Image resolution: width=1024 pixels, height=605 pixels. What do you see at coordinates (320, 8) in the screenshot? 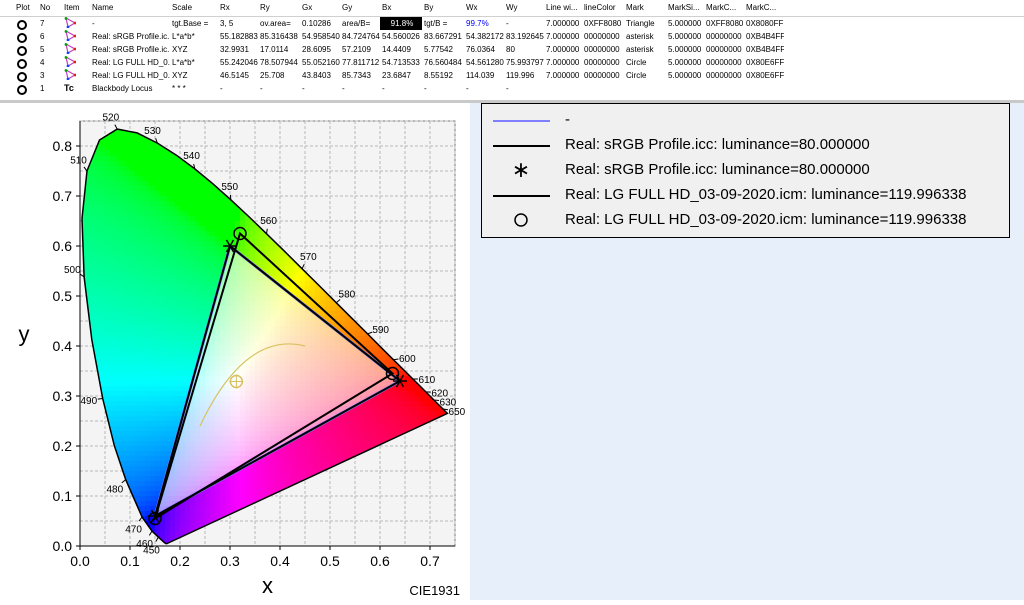
I see `column-header: Gx` at bounding box center [320, 8].